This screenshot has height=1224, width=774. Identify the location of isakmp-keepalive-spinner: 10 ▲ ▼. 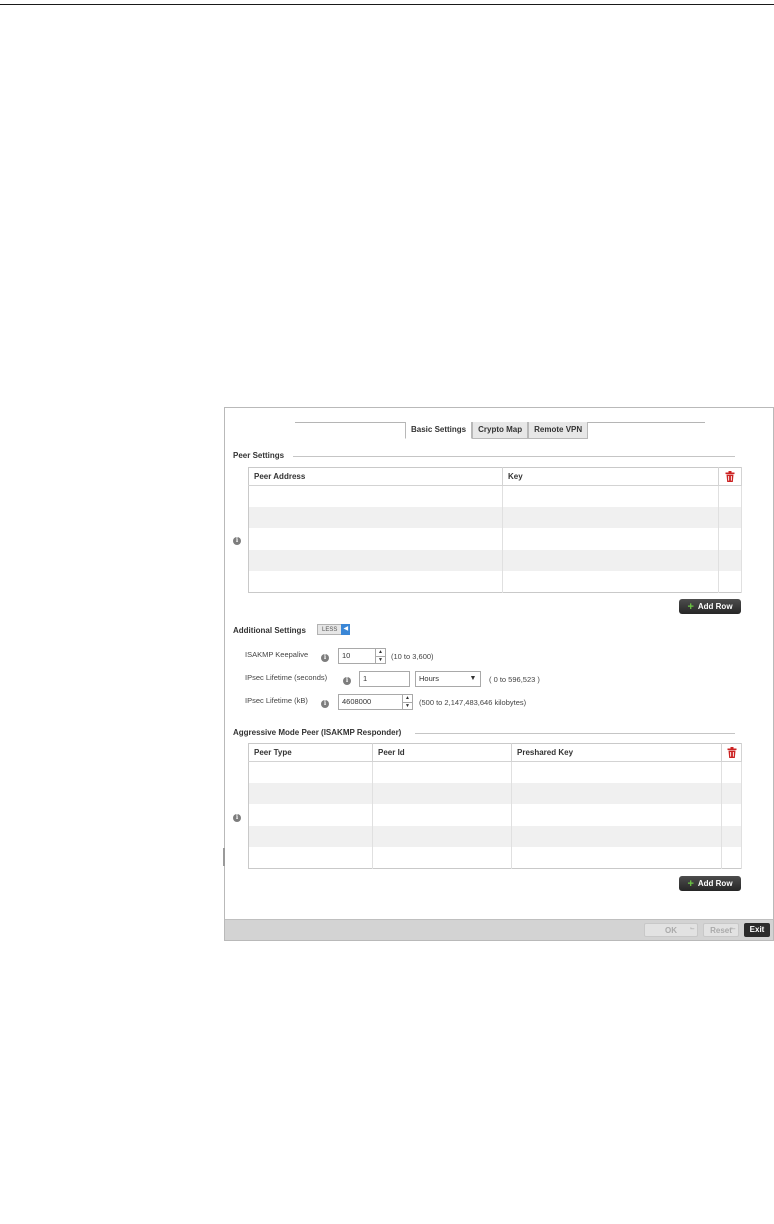
(362, 656).